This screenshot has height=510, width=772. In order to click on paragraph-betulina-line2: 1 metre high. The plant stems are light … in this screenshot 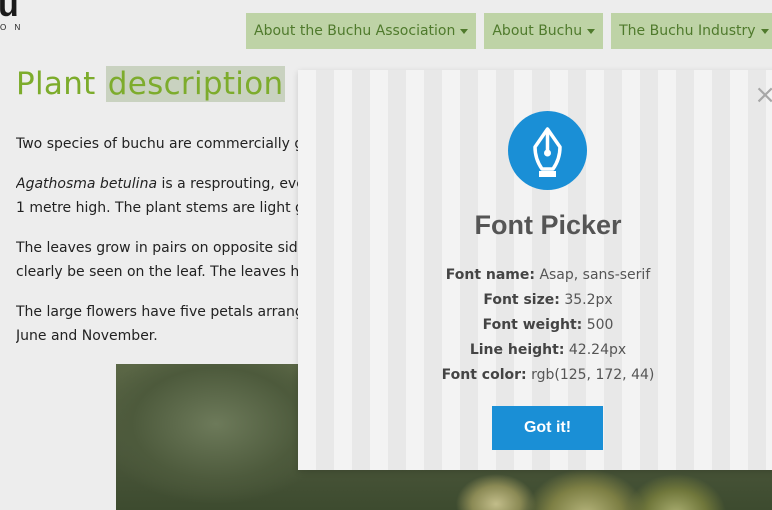, I will do `click(160, 208)`.